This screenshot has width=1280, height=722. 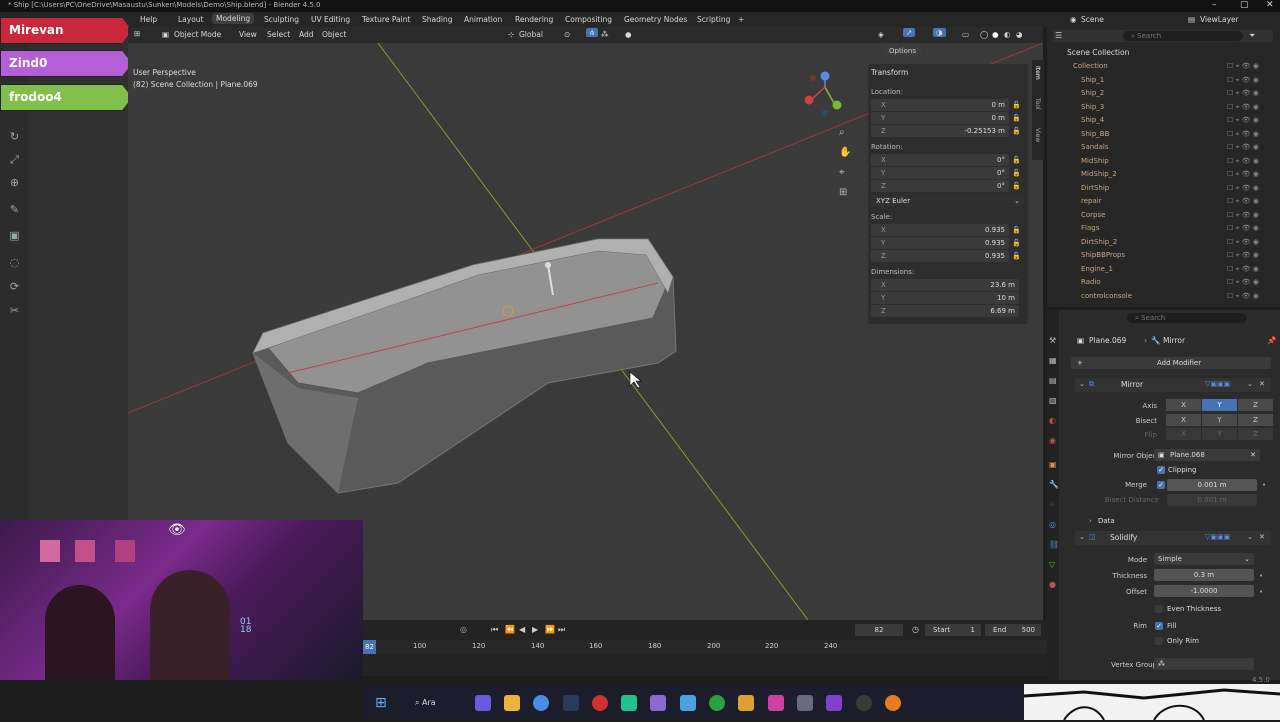 What do you see at coordinates (1255, 434) in the screenshot?
I see `flip-z-toggle: Z` at bounding box center [1255, 434].